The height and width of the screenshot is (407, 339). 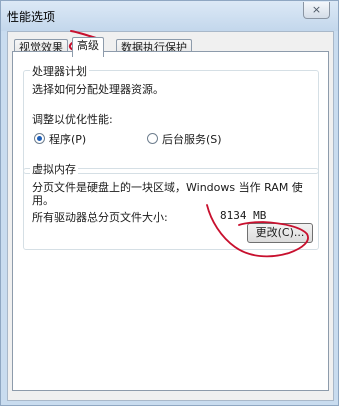 What do you see at coordinates (43, 200) in the screenshot?
I see `virtual-memory-description-line2: 用。` at bounding box center [43, 200].